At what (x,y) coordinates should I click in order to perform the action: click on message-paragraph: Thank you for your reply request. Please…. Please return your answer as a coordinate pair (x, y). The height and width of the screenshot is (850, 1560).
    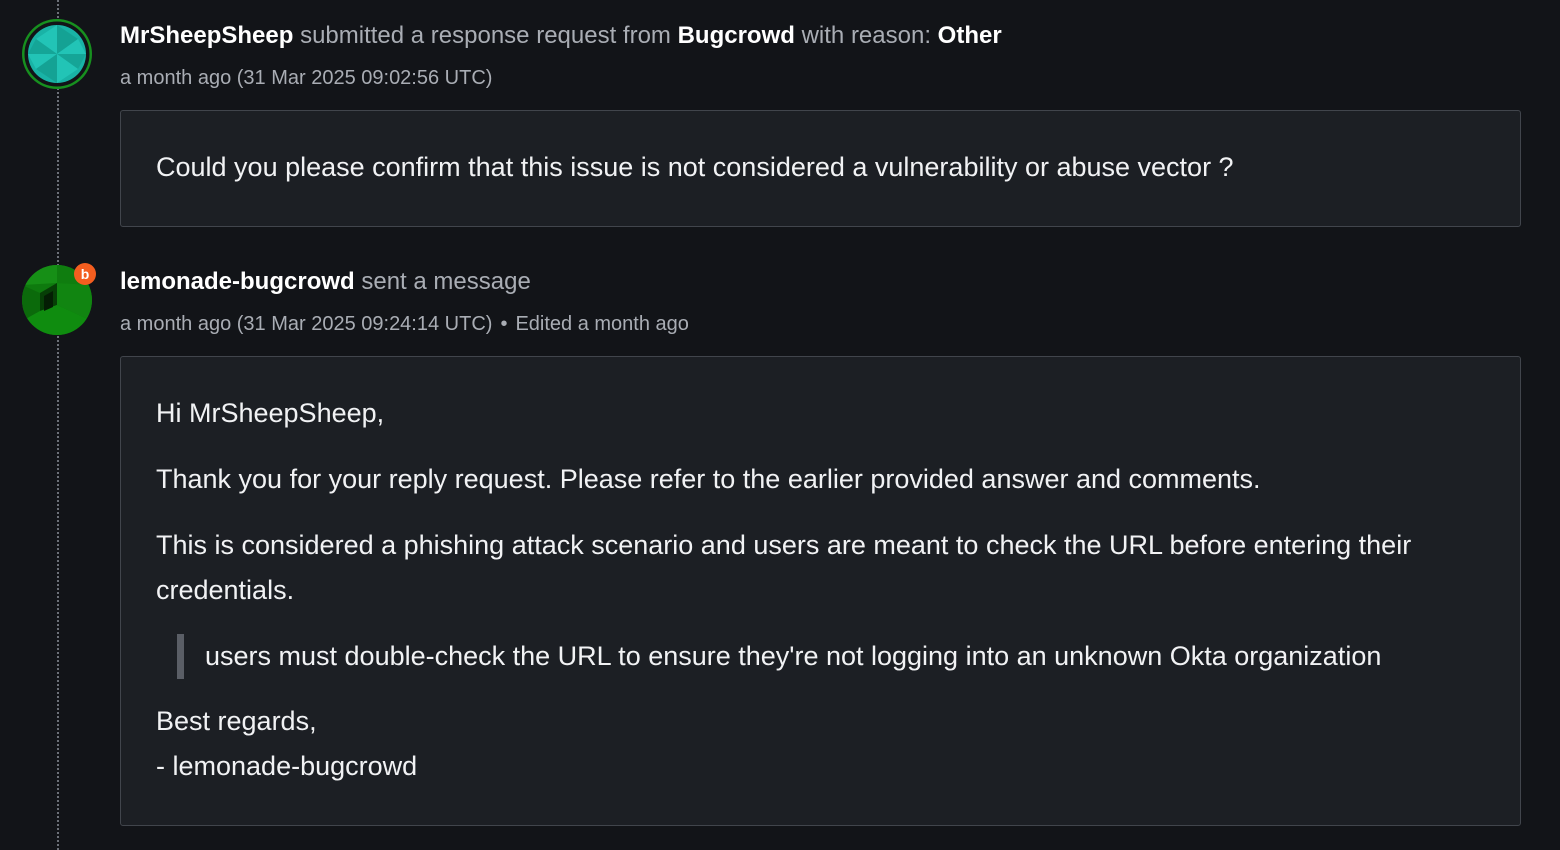
    Looking at the image, I should click on (708, 479).